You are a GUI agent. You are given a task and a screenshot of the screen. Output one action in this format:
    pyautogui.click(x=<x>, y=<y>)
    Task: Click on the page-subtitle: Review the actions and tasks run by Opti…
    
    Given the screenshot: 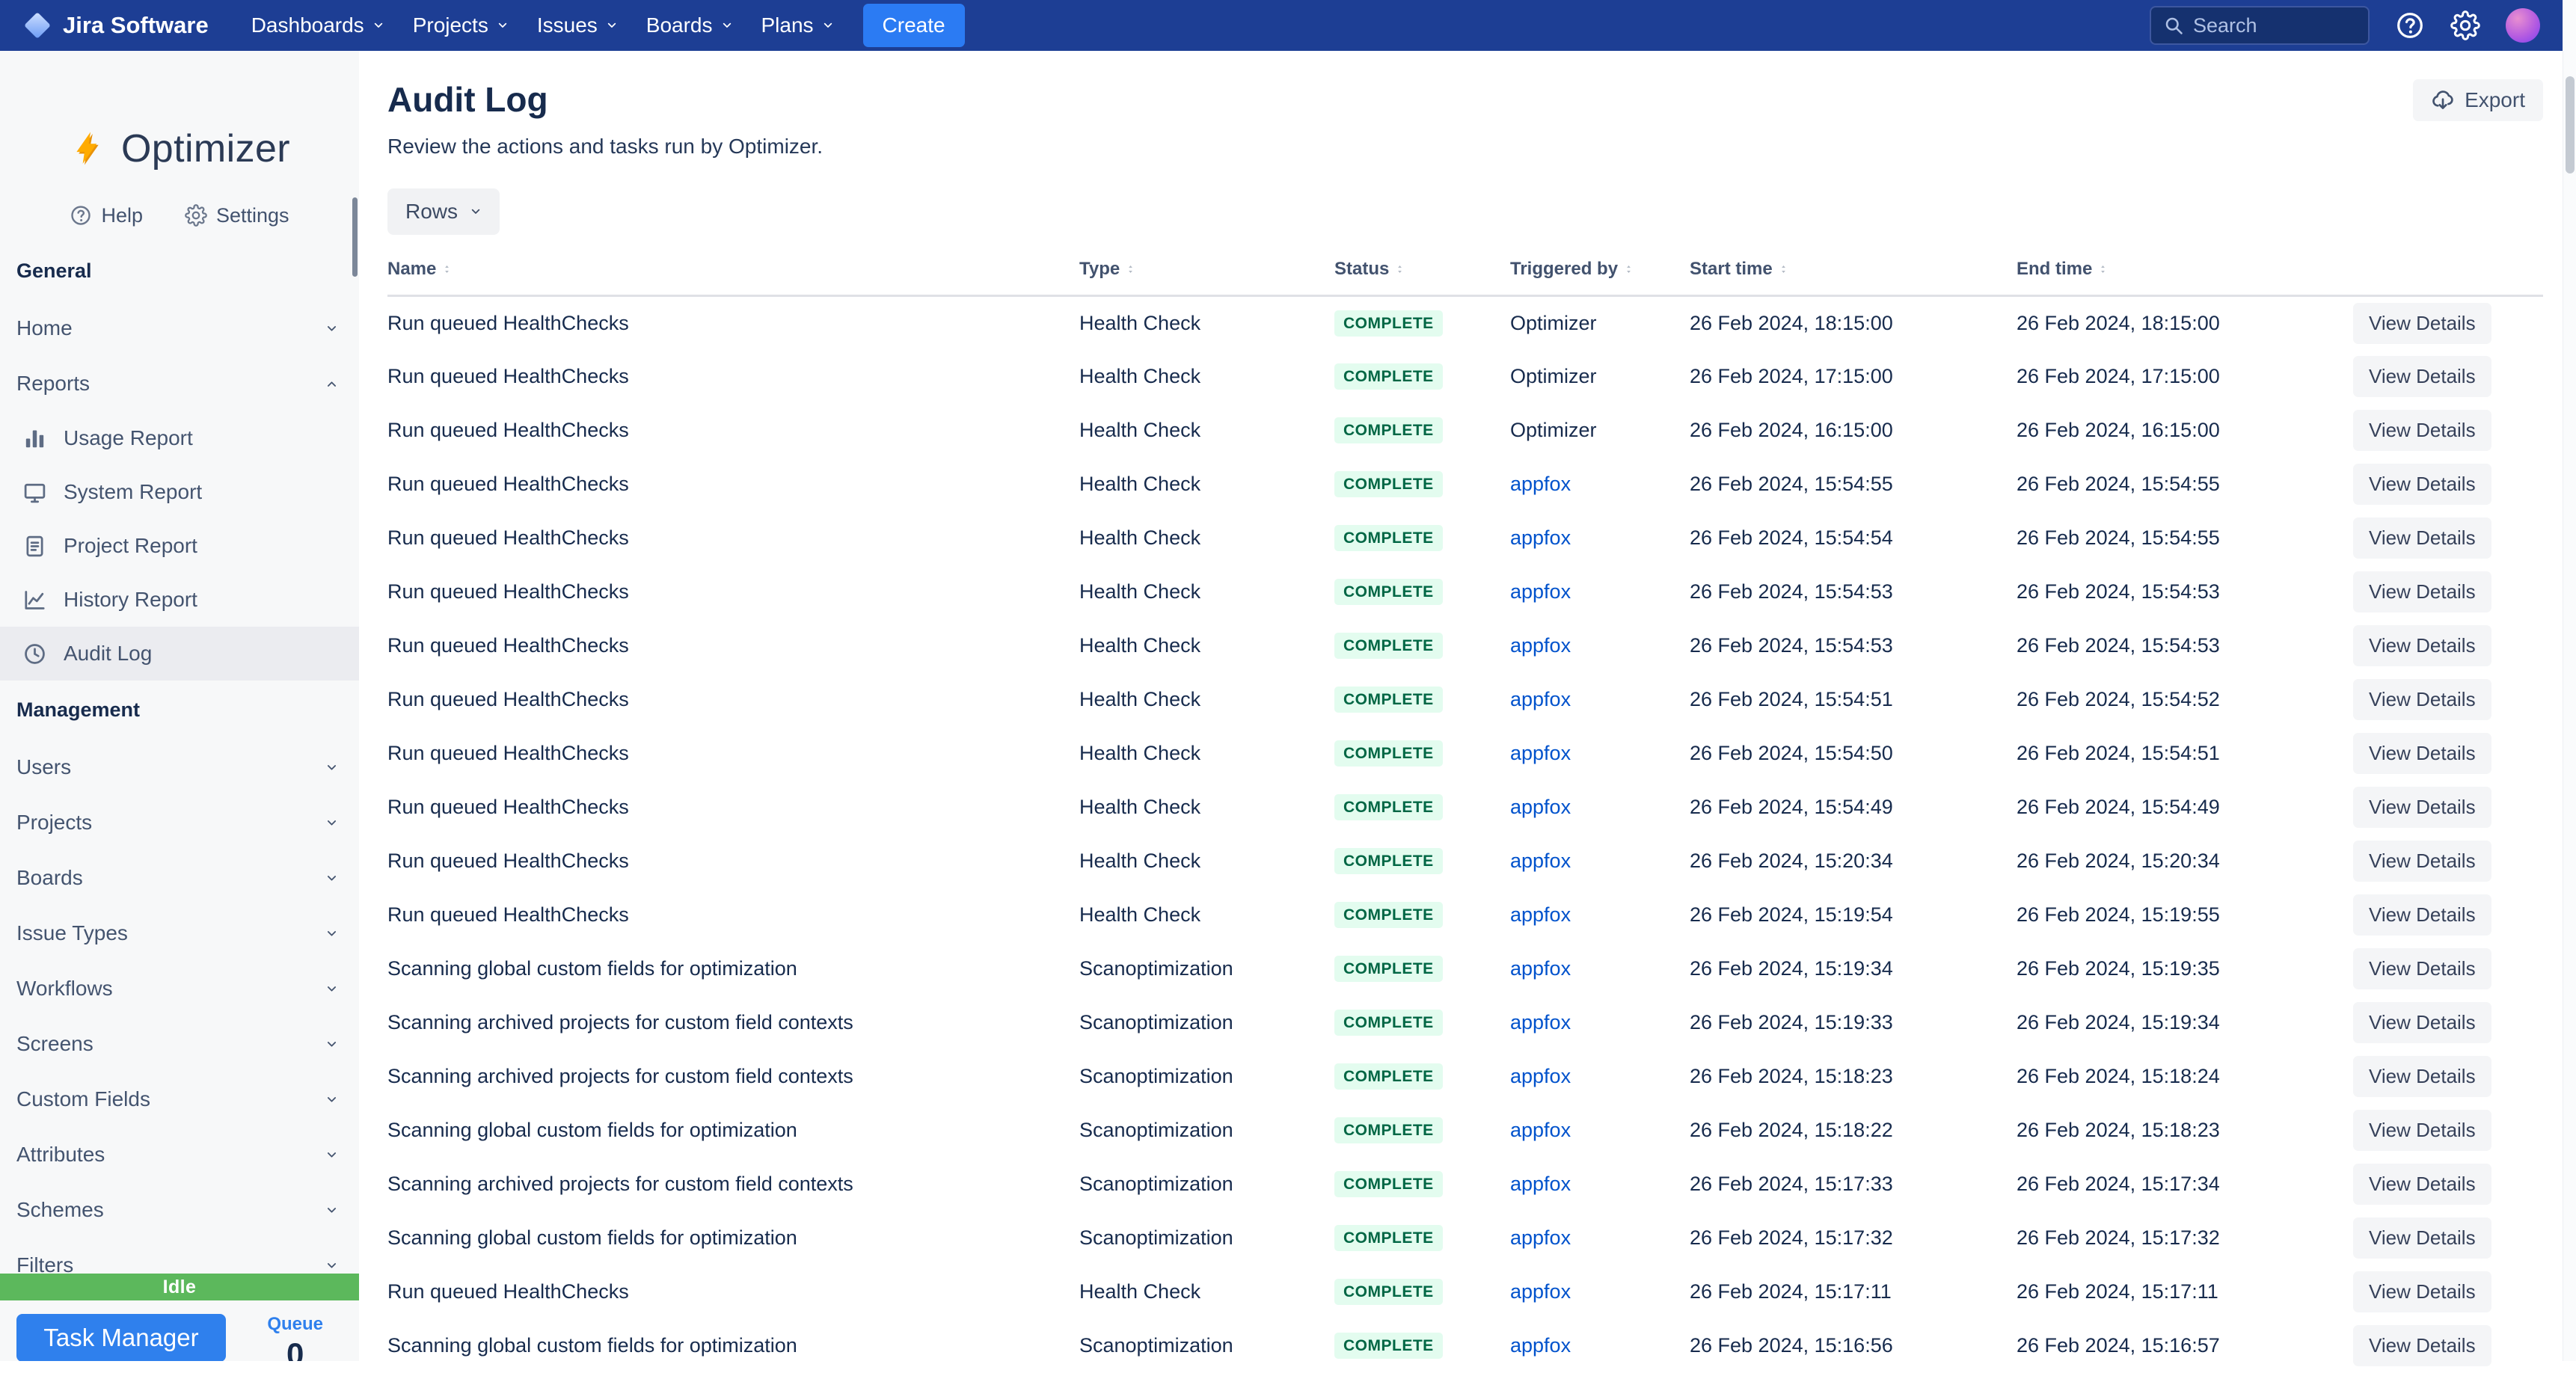 What is the action you would take?
    pyautogui.click(x=605, y=146)
    